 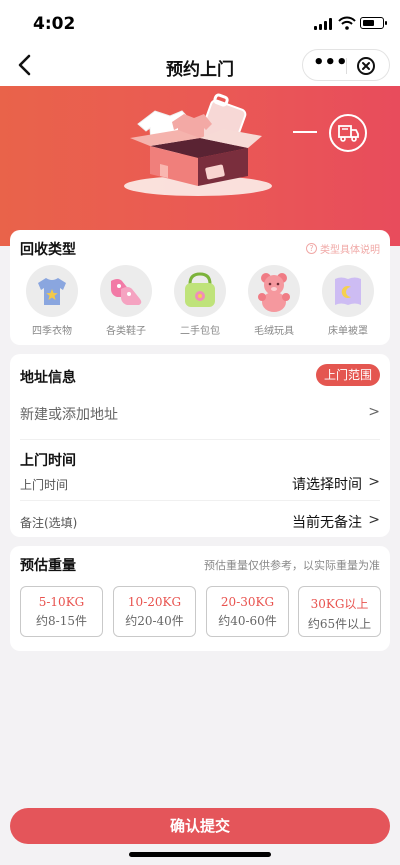 I want to click on teddy-bear-icon, so click(x=274, y=291).